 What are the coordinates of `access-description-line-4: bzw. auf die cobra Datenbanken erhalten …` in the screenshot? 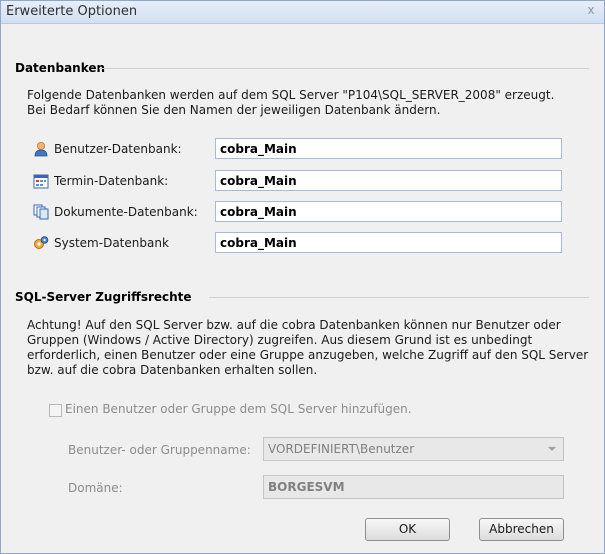 It's located at (172, 370).